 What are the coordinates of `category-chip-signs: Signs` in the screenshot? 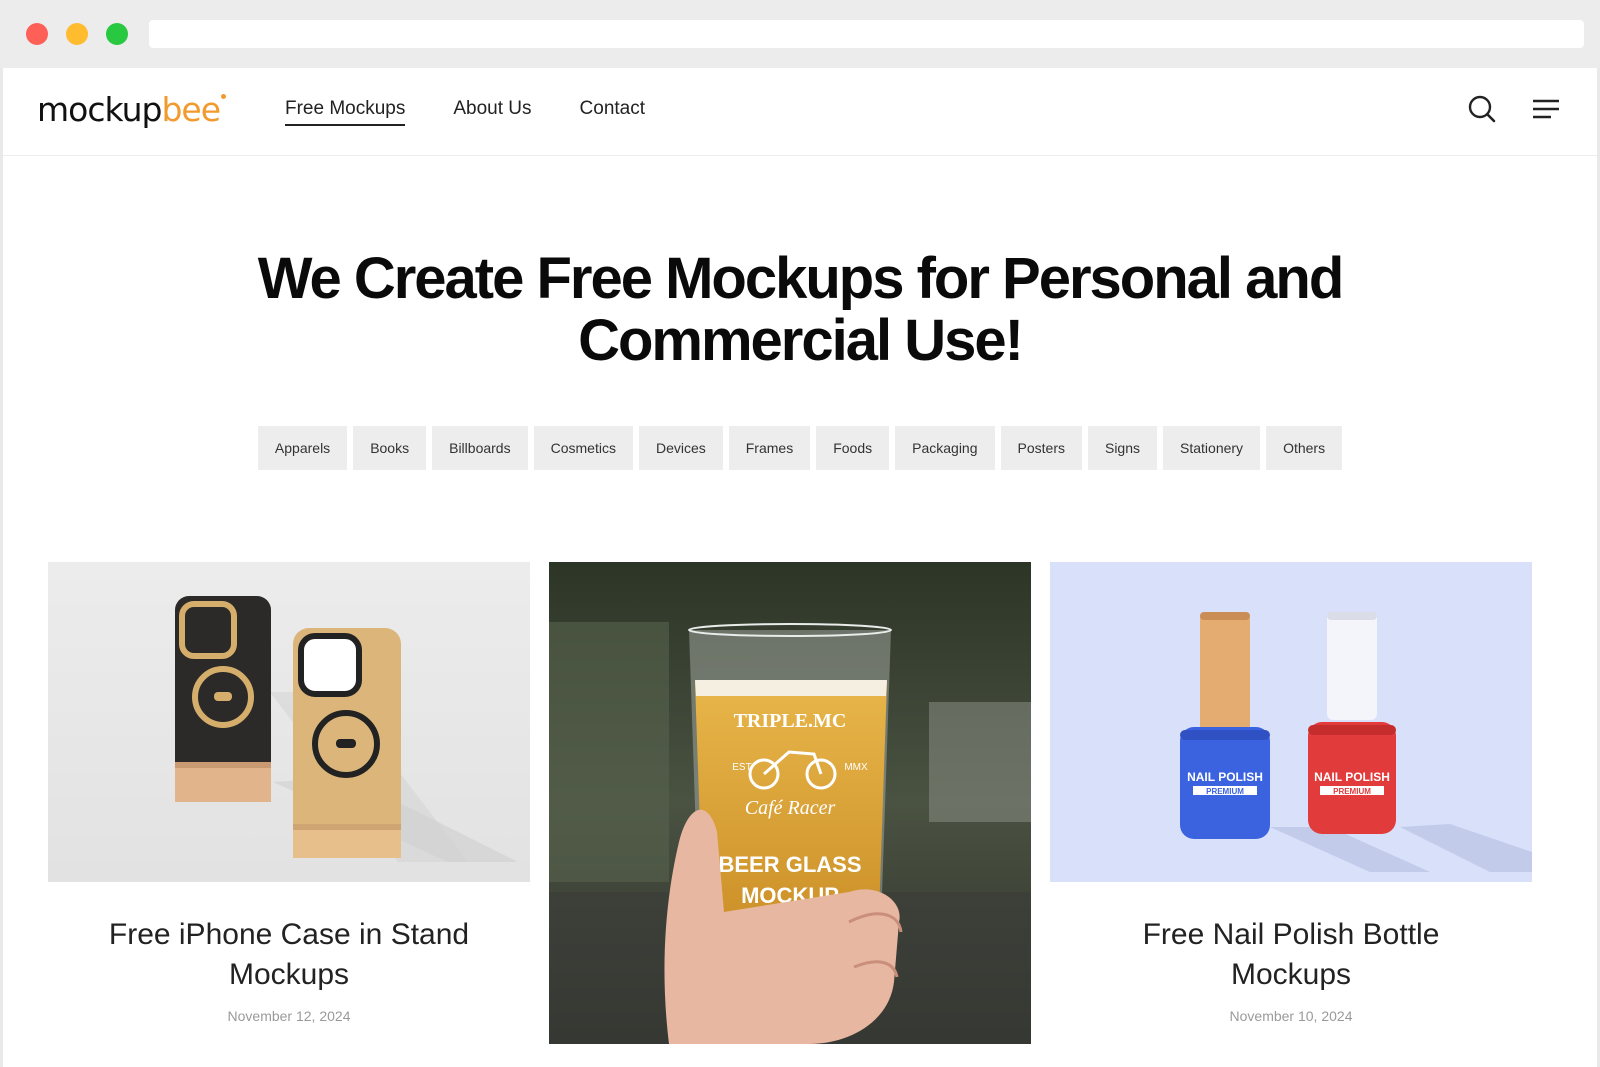 It's located at (1122, 448).